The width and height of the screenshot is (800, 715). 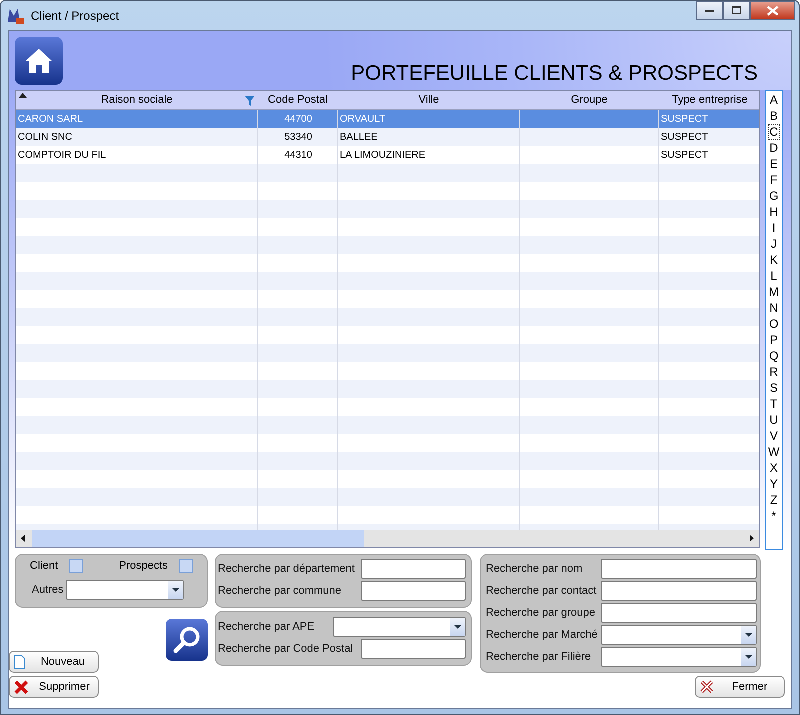 I want to click on close-window-button: Fermer, so click(x=740, y=687).